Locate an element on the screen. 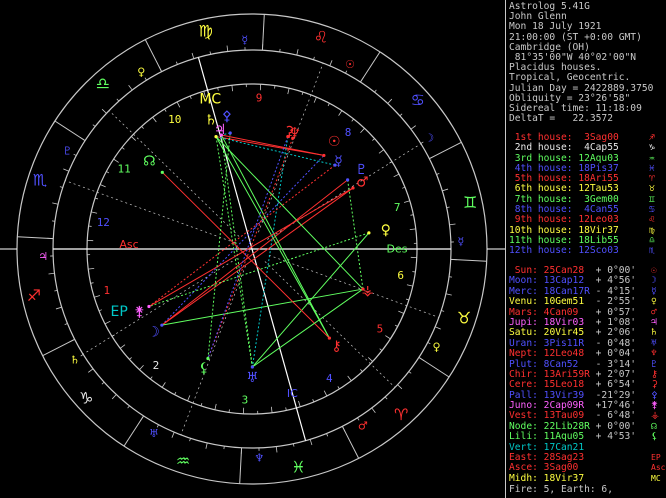 This screenshot has height=498, width=666. info-line: Tropical, Geocentric. is located at coordinates (570, 78).